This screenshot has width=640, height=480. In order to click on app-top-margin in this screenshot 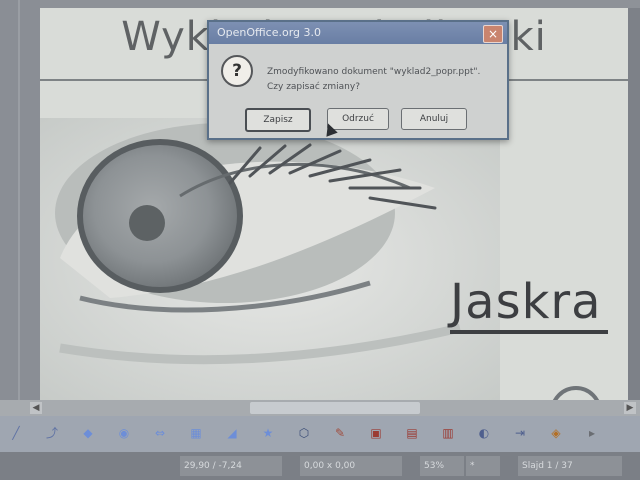, I will do `click(340, 4)`.